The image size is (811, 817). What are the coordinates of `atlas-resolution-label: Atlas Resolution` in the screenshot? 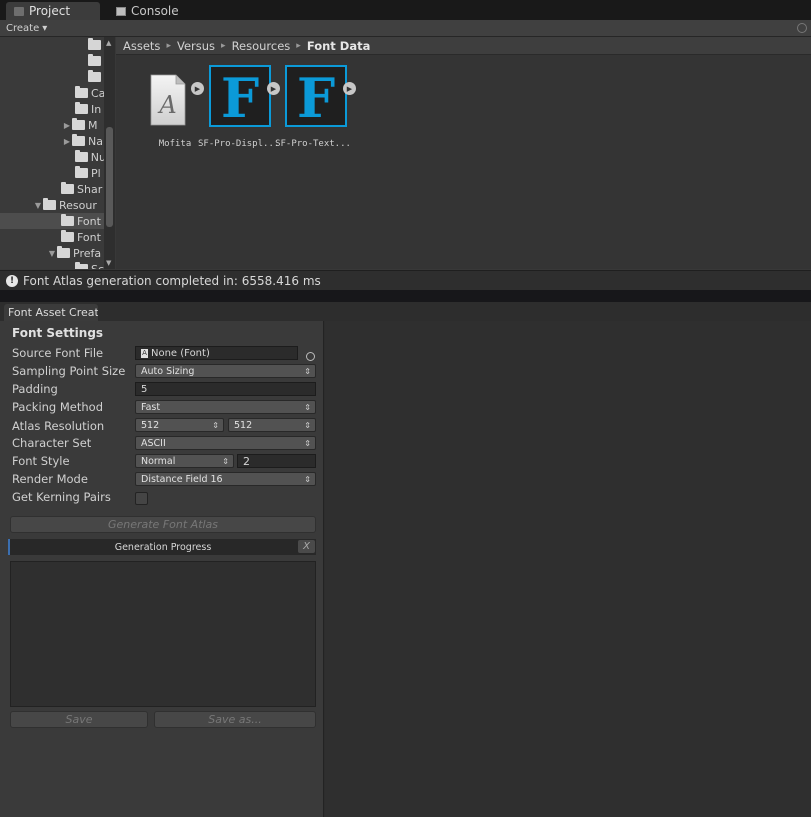 It's located at (58, 426).